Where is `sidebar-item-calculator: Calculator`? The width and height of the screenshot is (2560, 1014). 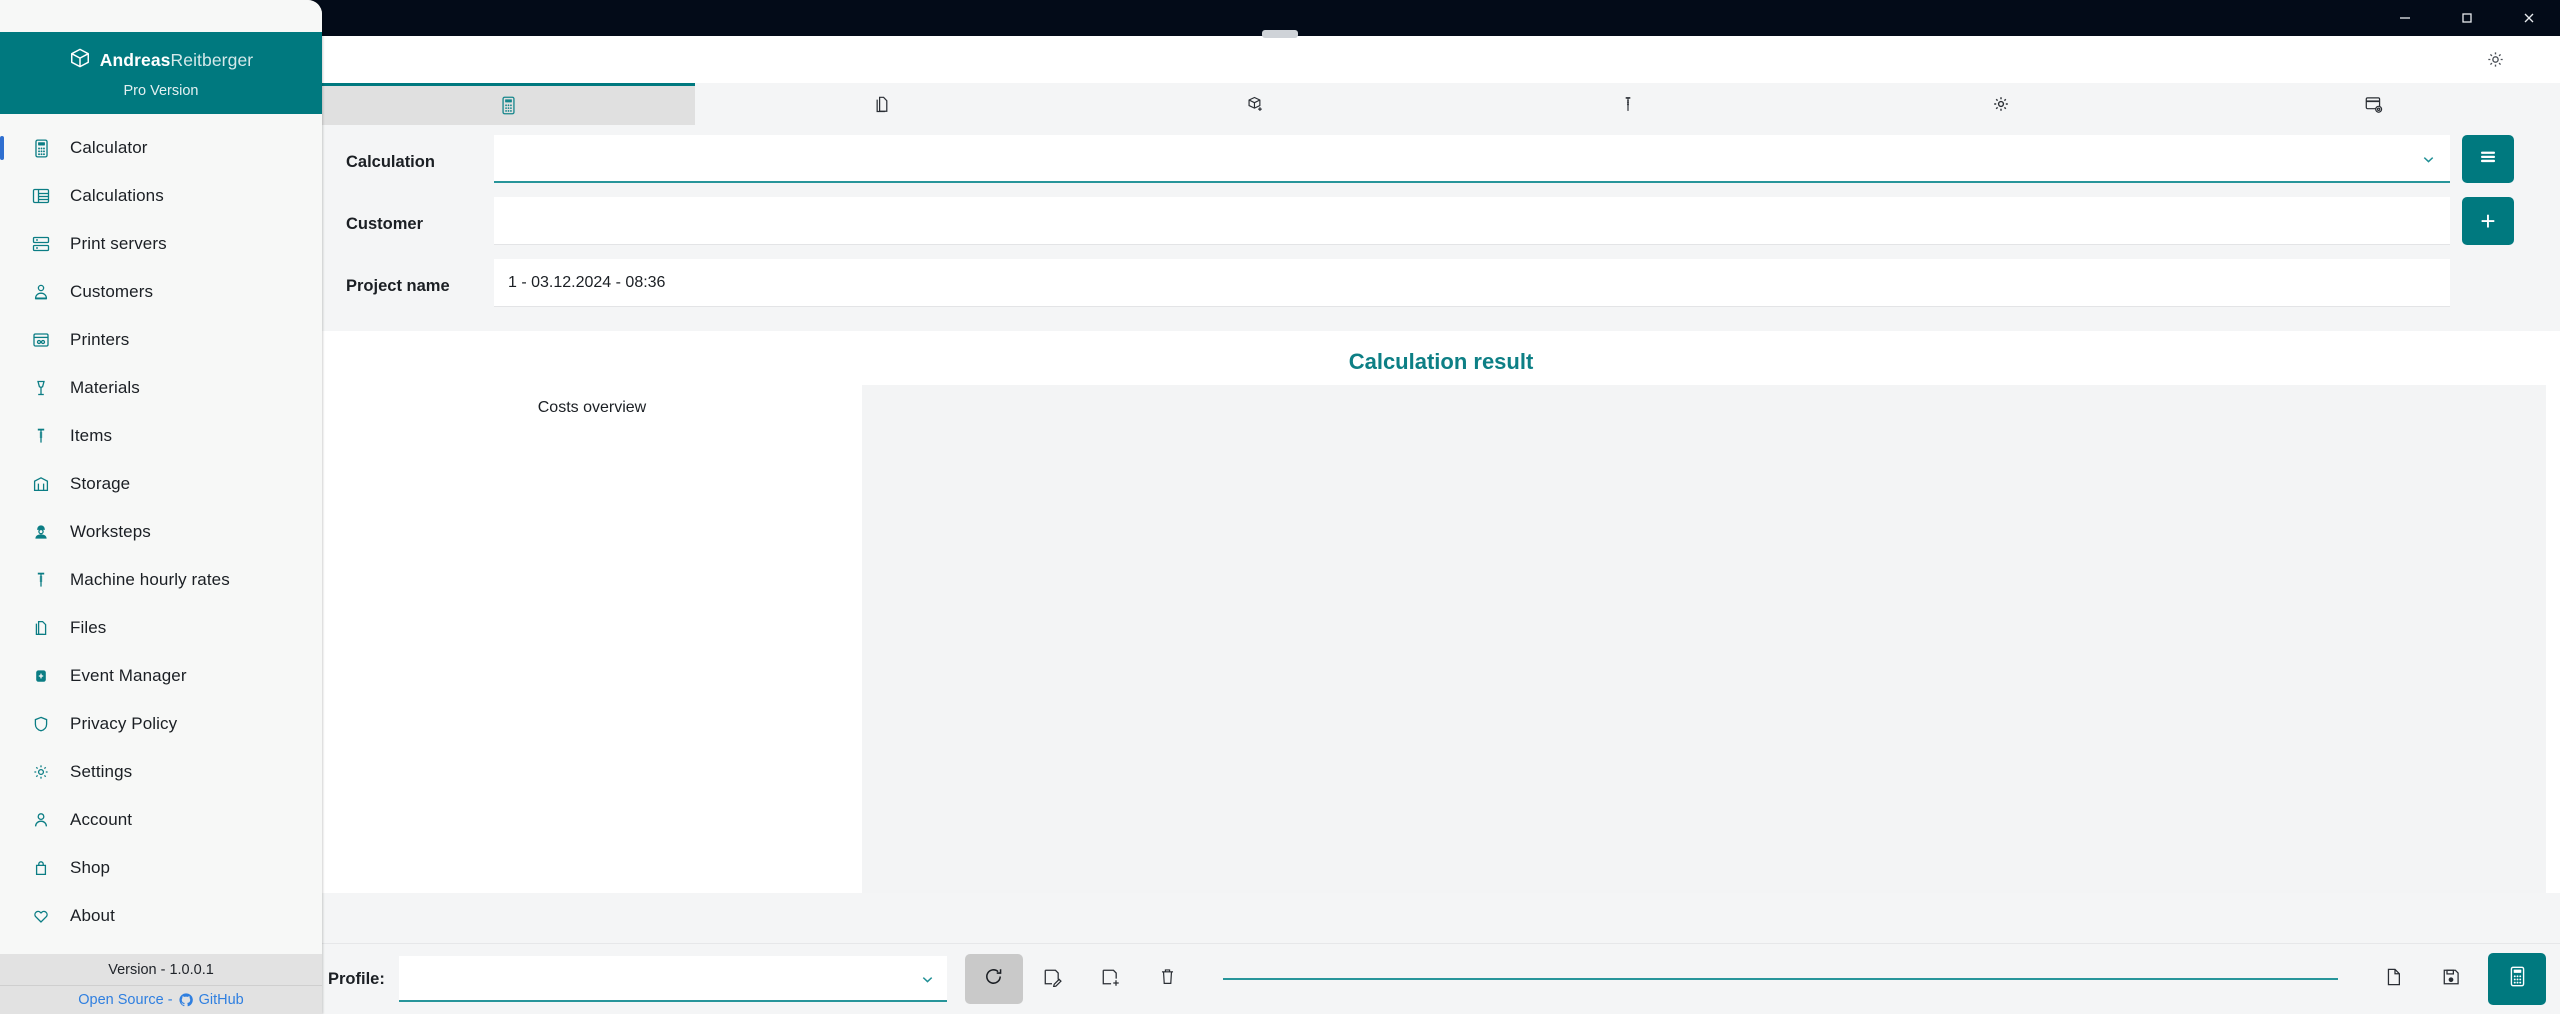
sidebar-item-calculator: Calculator is located at coordinates (161, 148).